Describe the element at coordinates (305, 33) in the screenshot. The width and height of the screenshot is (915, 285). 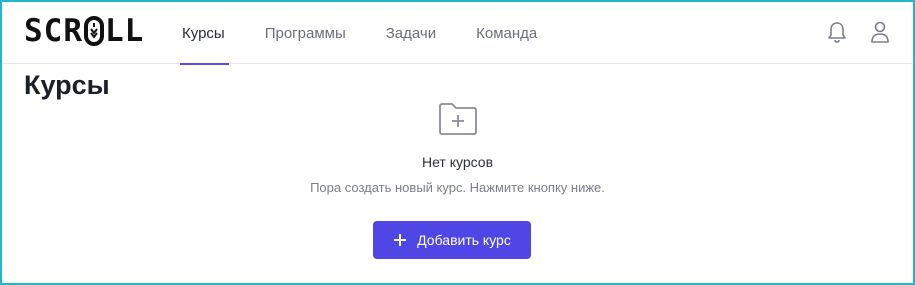
I see `nav-item-programs: Программы` at that location.